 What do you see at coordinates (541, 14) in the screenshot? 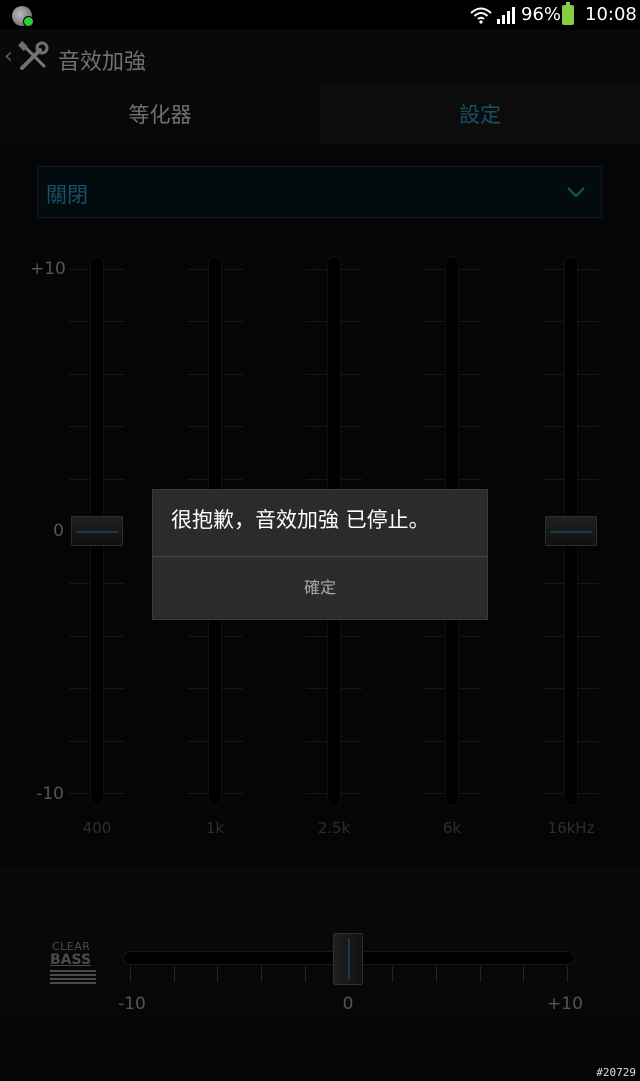
I see `battery-percent: 96%` at bounding box center [541, 14].